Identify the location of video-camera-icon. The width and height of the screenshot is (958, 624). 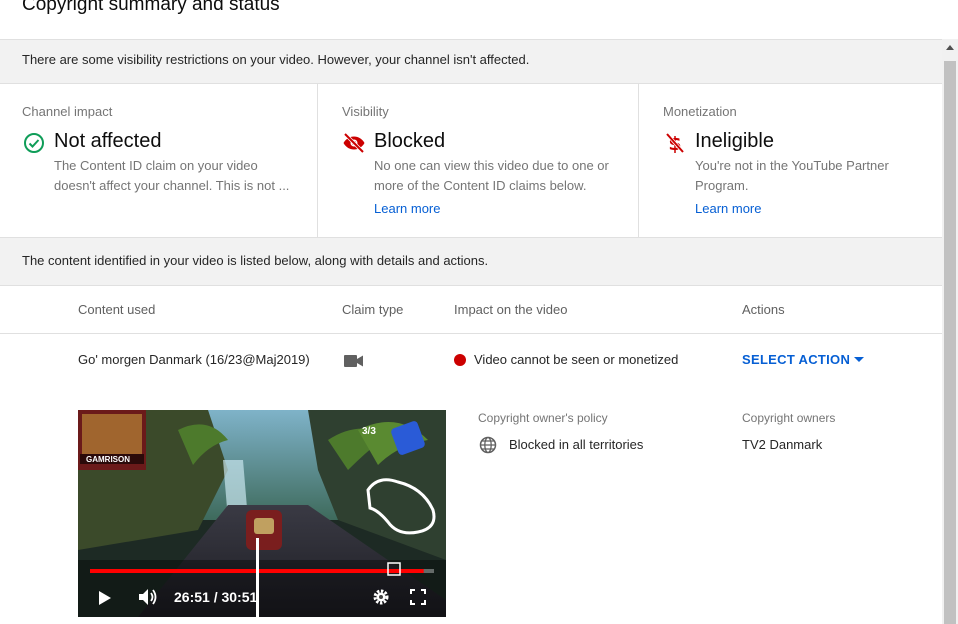
(353, 361).